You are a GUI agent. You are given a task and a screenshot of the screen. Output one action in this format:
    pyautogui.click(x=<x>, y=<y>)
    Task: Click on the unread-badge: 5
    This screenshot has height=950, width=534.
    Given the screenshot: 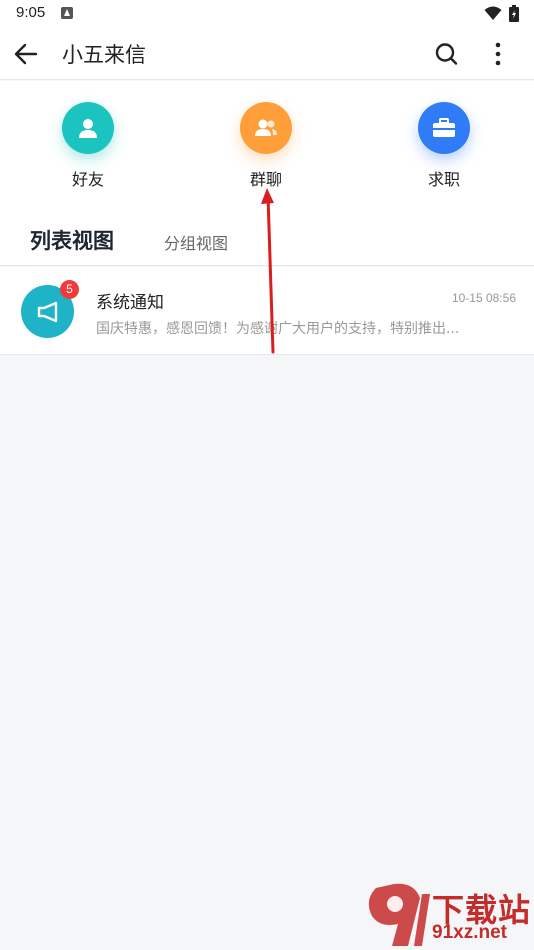 What is the action you would take?
    pyautogui.click(x=69, y=289)
    